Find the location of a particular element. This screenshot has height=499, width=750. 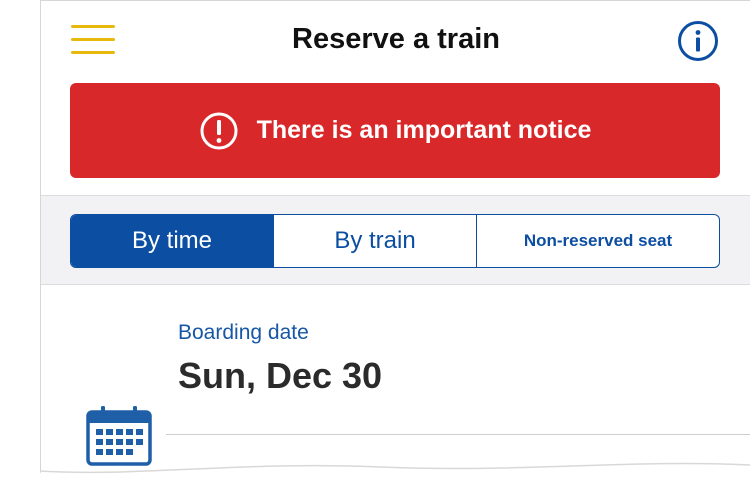

torn-edge-decoration is located at coordinates (375, 480).